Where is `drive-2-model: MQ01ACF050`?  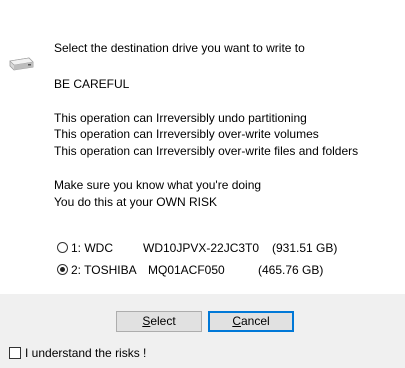 drive-2-model: MQ01ACF050 is located at coordinates (186, 270).